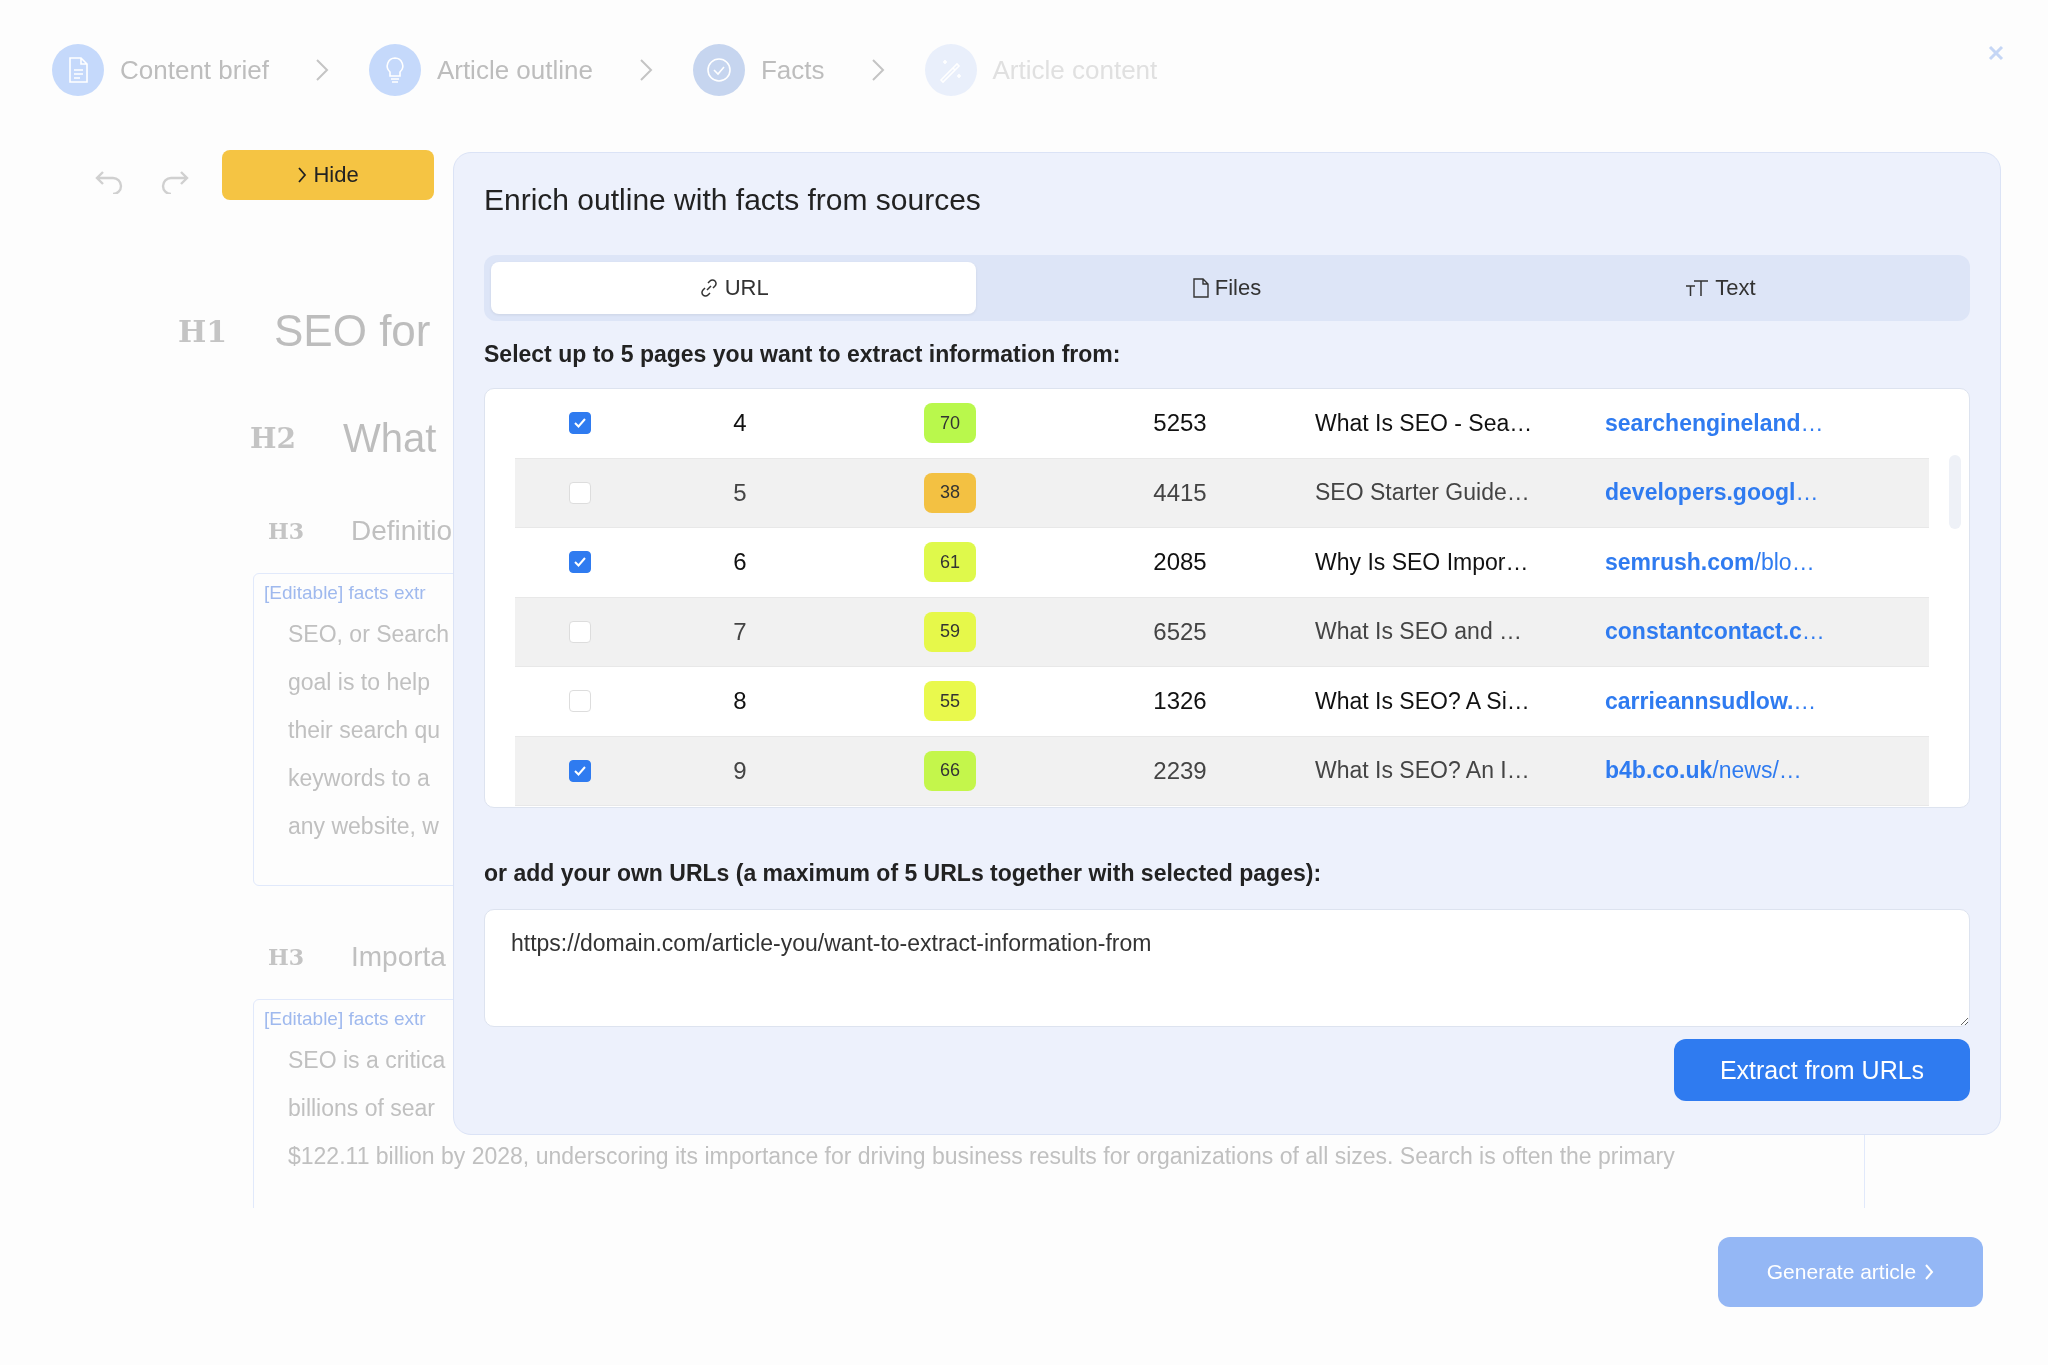 The image size is (2048, 1365). Describe the element at coordinates (718, 70) in the screenshot. I see `check-circle-icon` at that location.